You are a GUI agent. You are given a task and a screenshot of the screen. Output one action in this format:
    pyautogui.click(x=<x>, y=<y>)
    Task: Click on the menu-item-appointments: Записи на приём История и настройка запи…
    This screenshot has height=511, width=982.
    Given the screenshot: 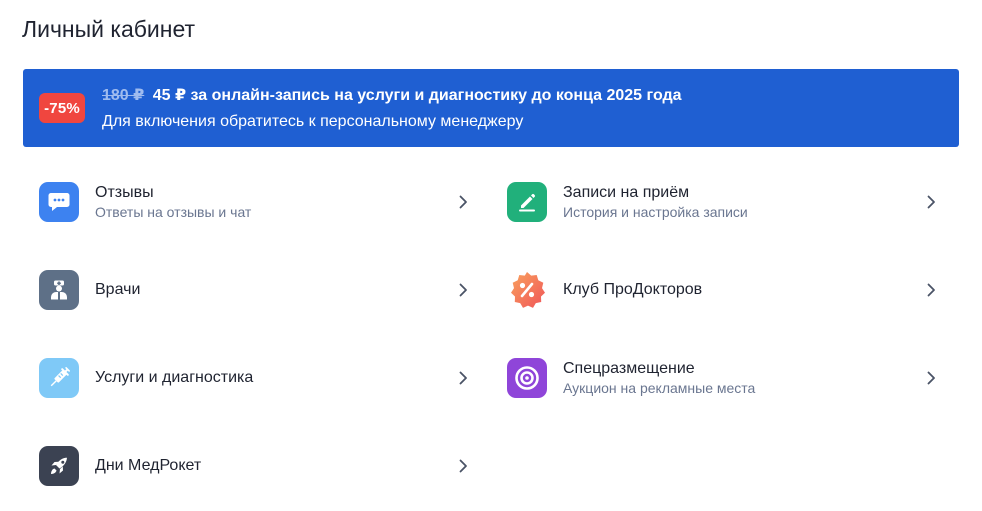 What is the action you would take?
    pyautogui.click(x=713, y=202)
    